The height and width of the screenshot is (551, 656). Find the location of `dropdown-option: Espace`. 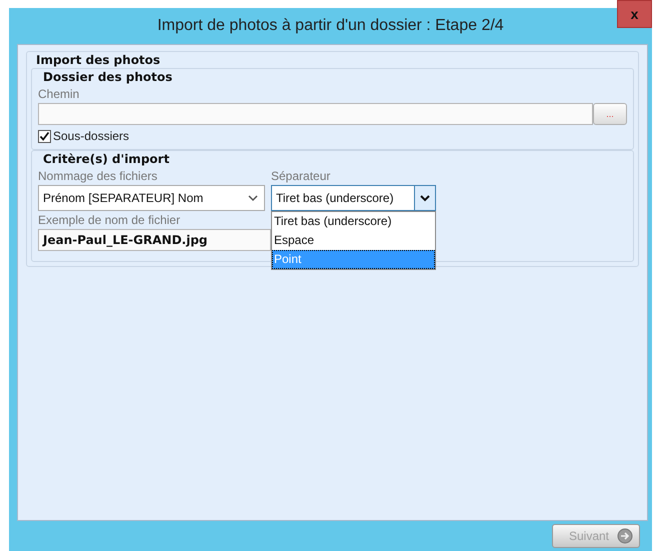

dropdown-option: Espace is located at coordinates (353, 240).